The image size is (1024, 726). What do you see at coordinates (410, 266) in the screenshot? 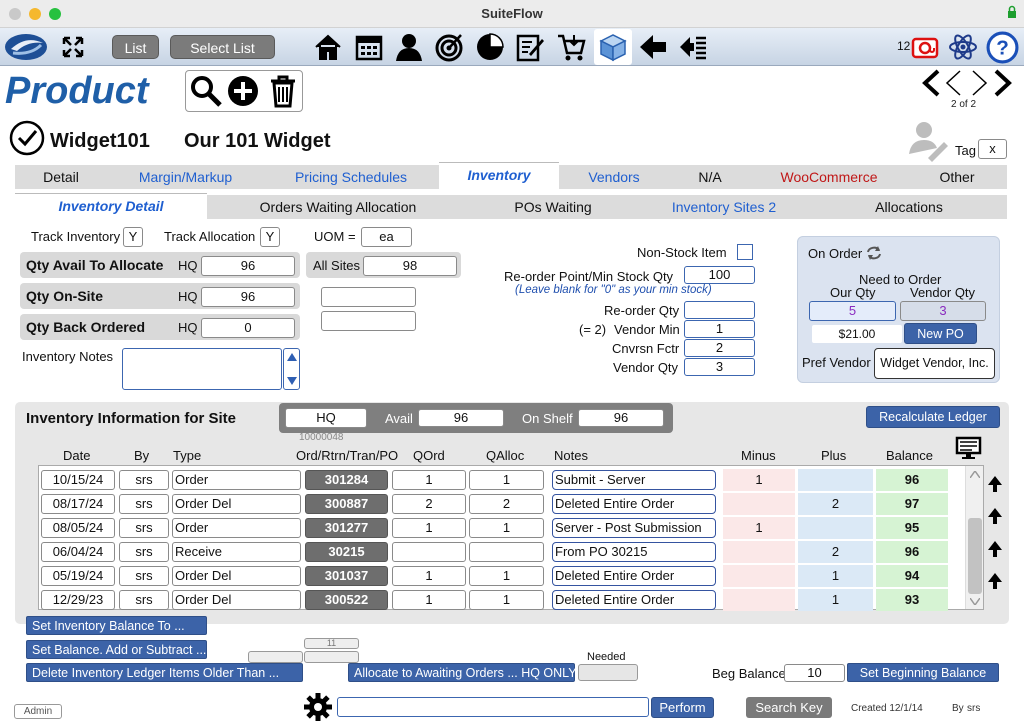
I see `all-sites-field: 98` at bounding box center [410, 266].